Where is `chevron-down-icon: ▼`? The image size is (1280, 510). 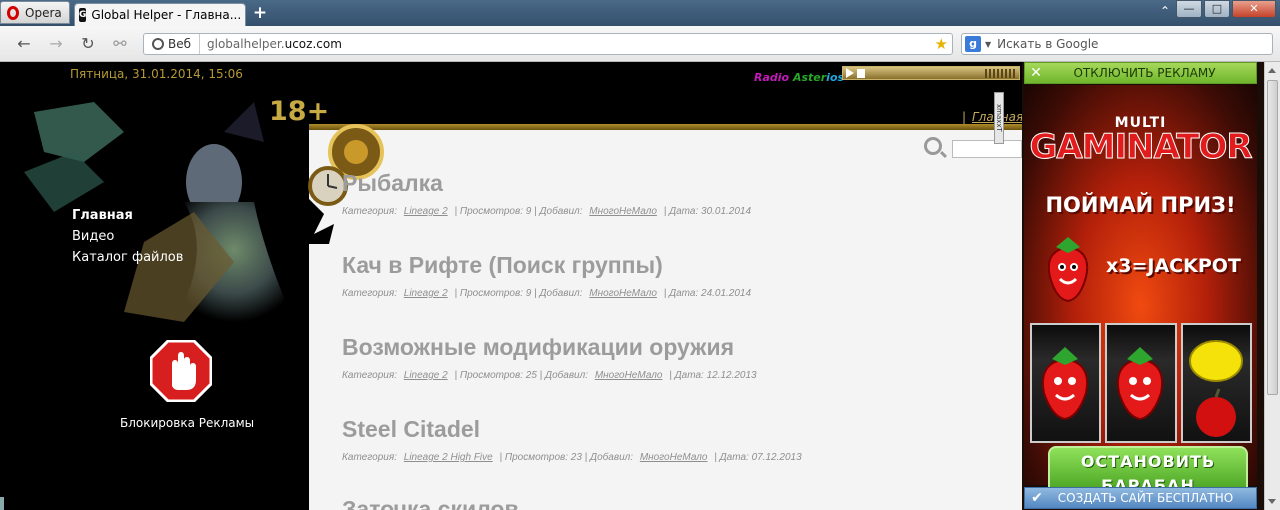 chevron-down-icon: ▼ is located at coordinates (988, 44).